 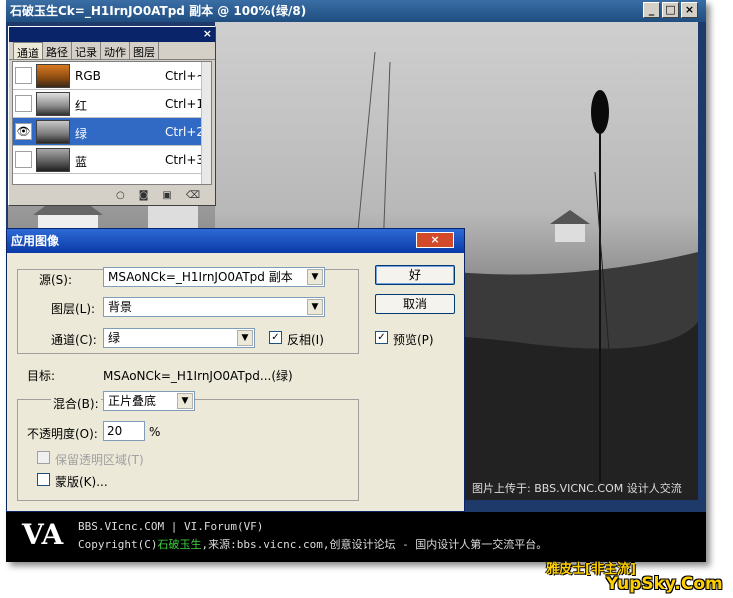 What do you see at coordinates (198, 376) in the screenshot?
I see `target-value: MSAoNCk=_H1IrnJO0ATpd...(绿)` at bounding box center [198, 376].